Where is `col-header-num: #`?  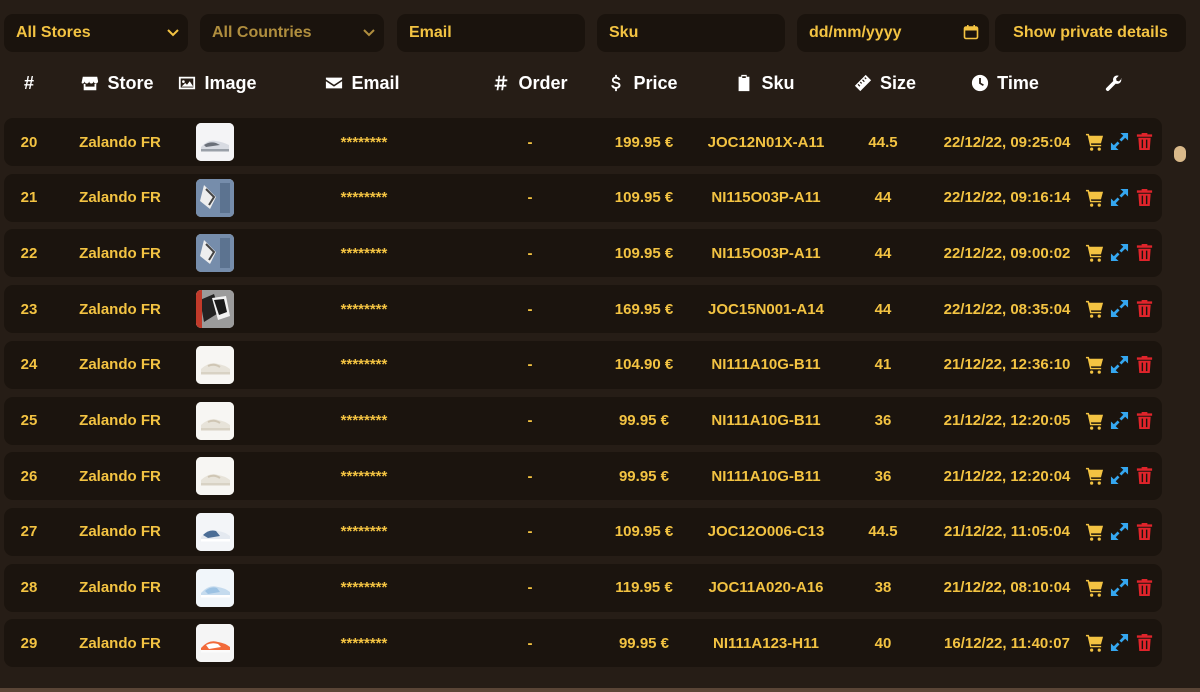 col-header-num: # is located at coordinates (29, 83).